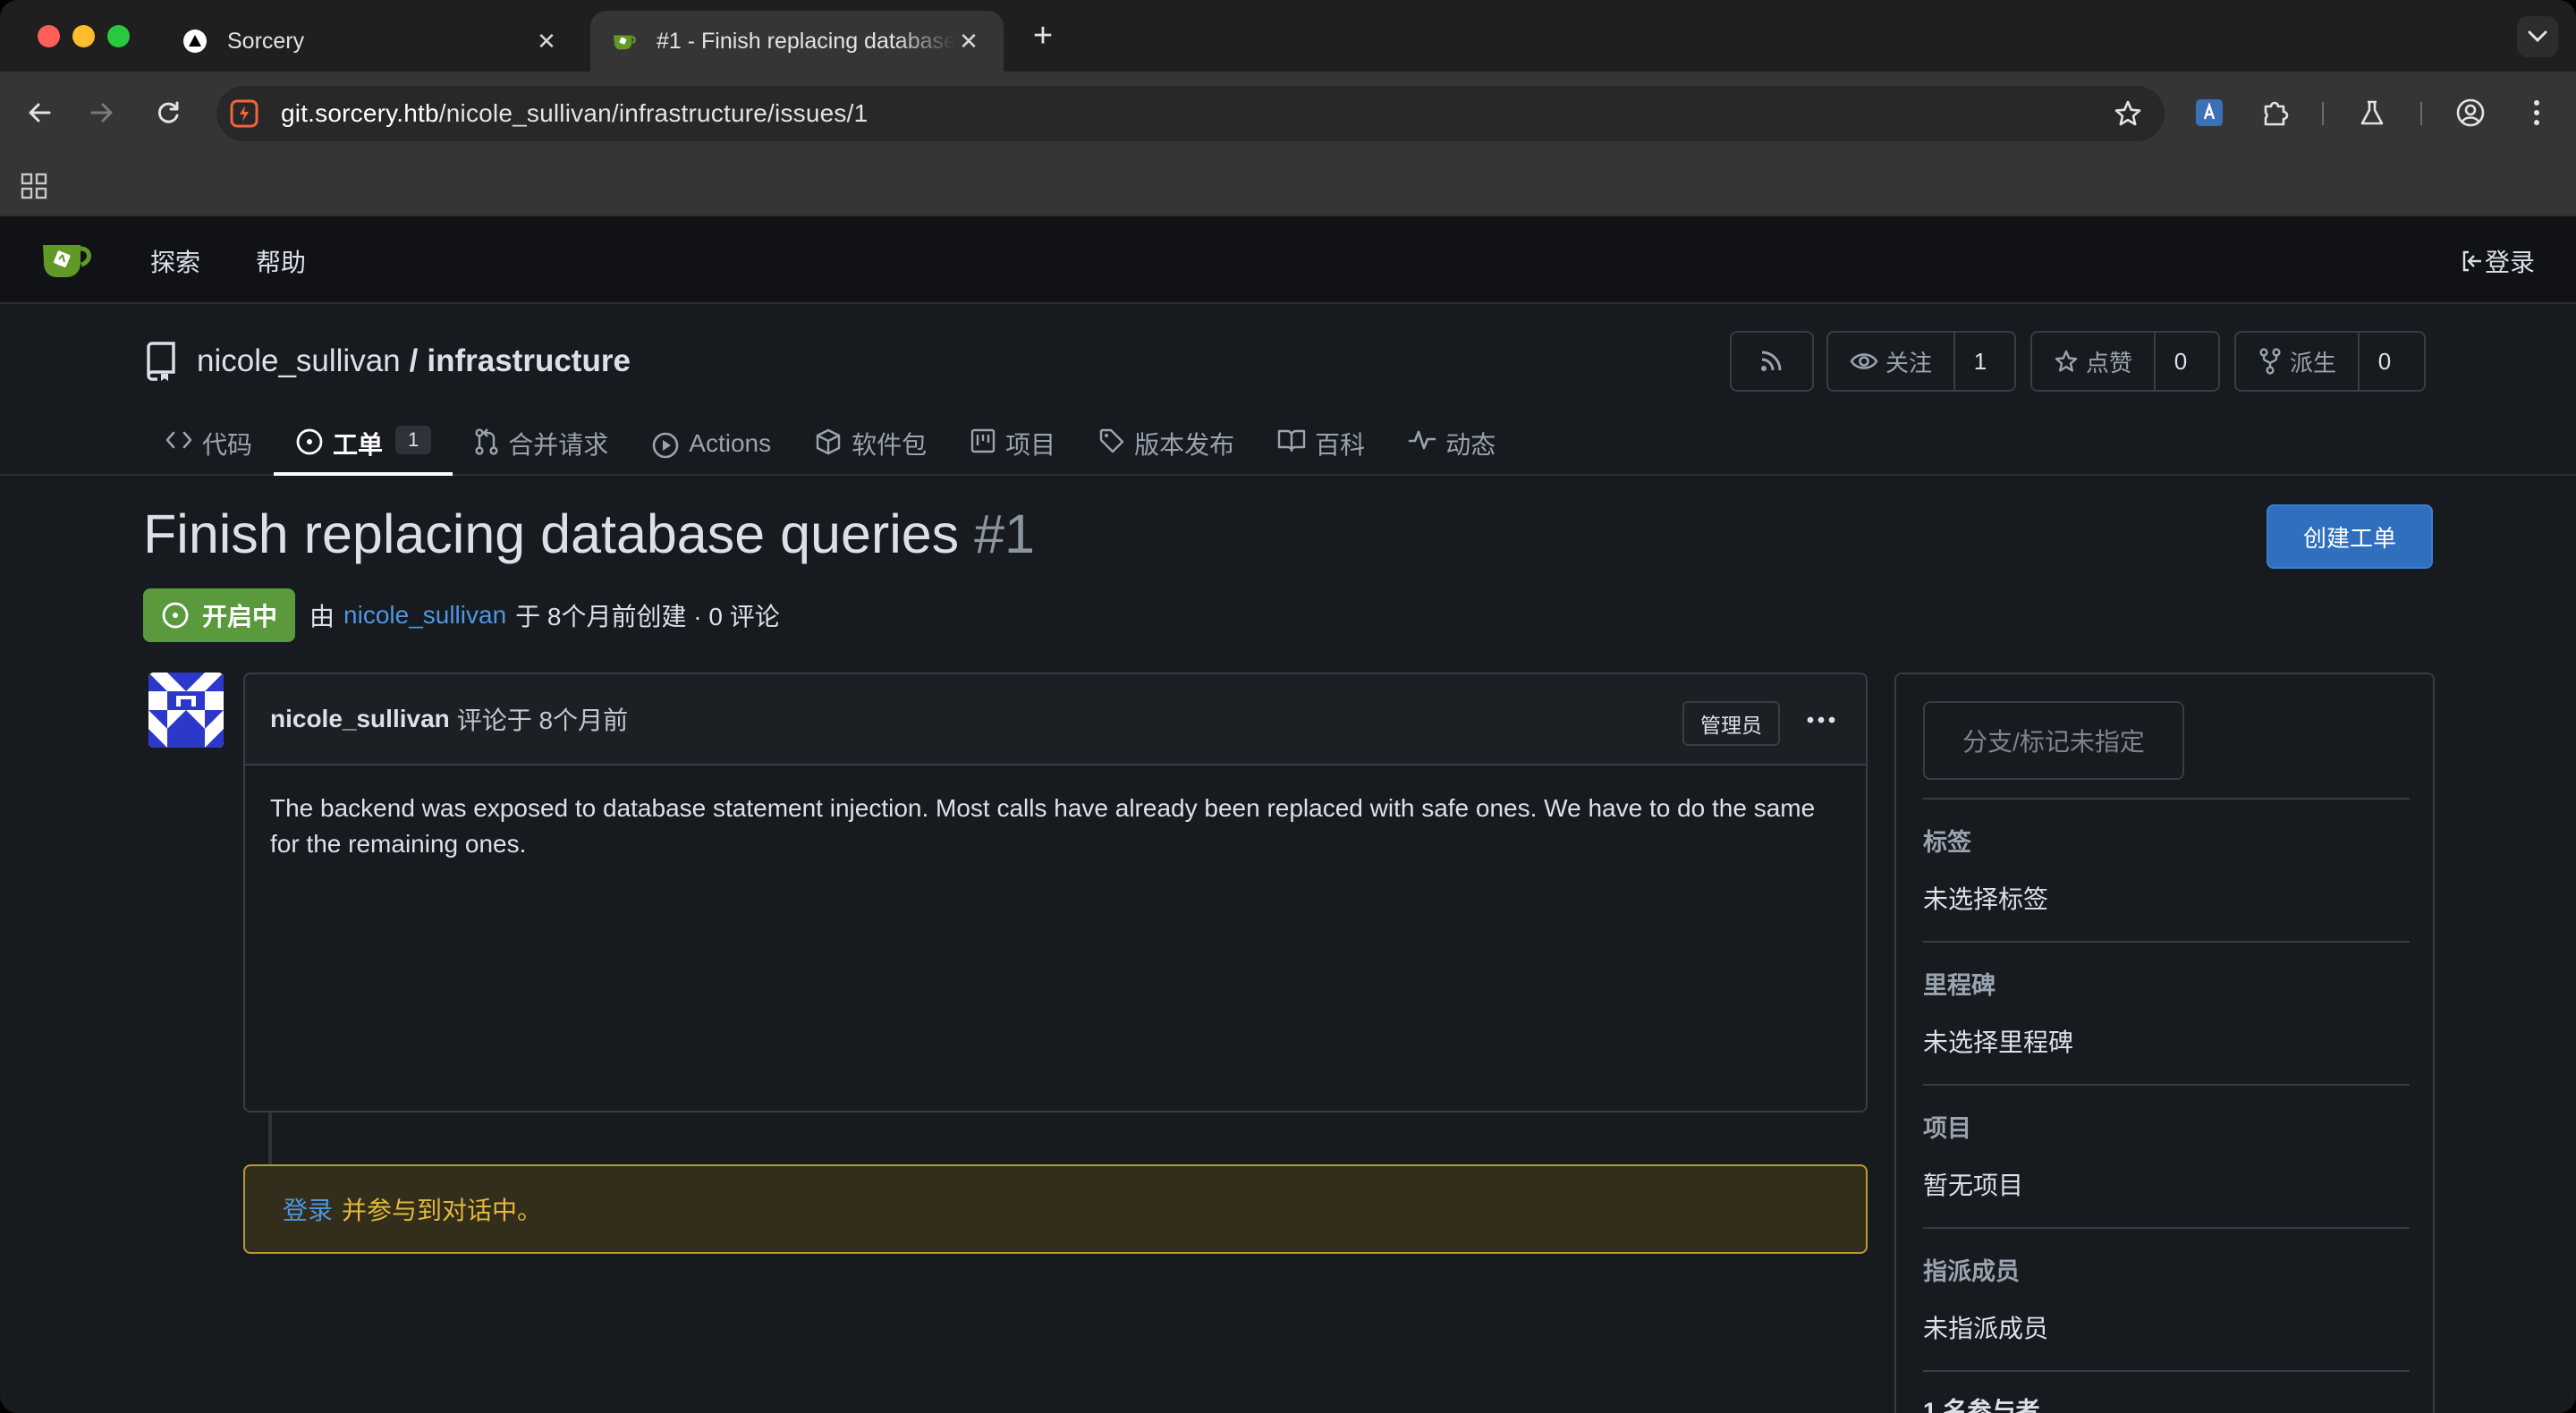  Describe the element at coordinates (2270, 361) in the screenshot. I see `fork-icon` at that location.